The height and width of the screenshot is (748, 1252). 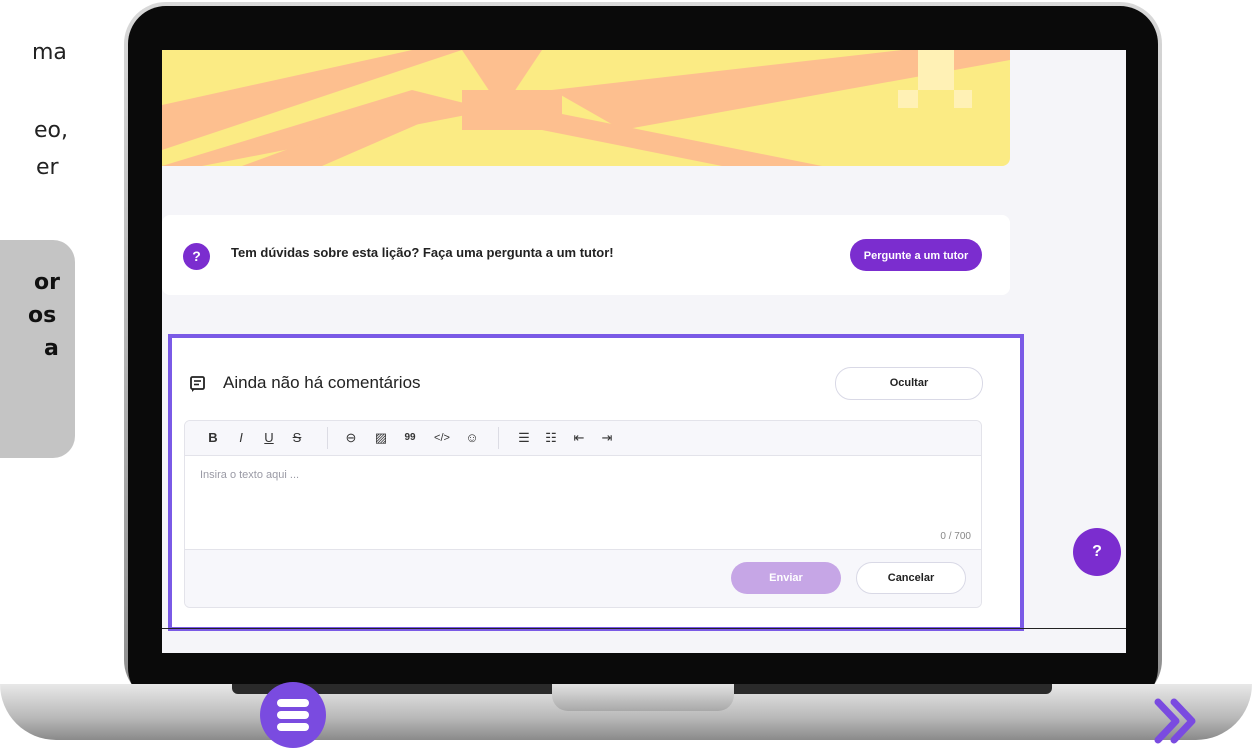 I want to click on info-card-line: a, so click(x=51, y=348).